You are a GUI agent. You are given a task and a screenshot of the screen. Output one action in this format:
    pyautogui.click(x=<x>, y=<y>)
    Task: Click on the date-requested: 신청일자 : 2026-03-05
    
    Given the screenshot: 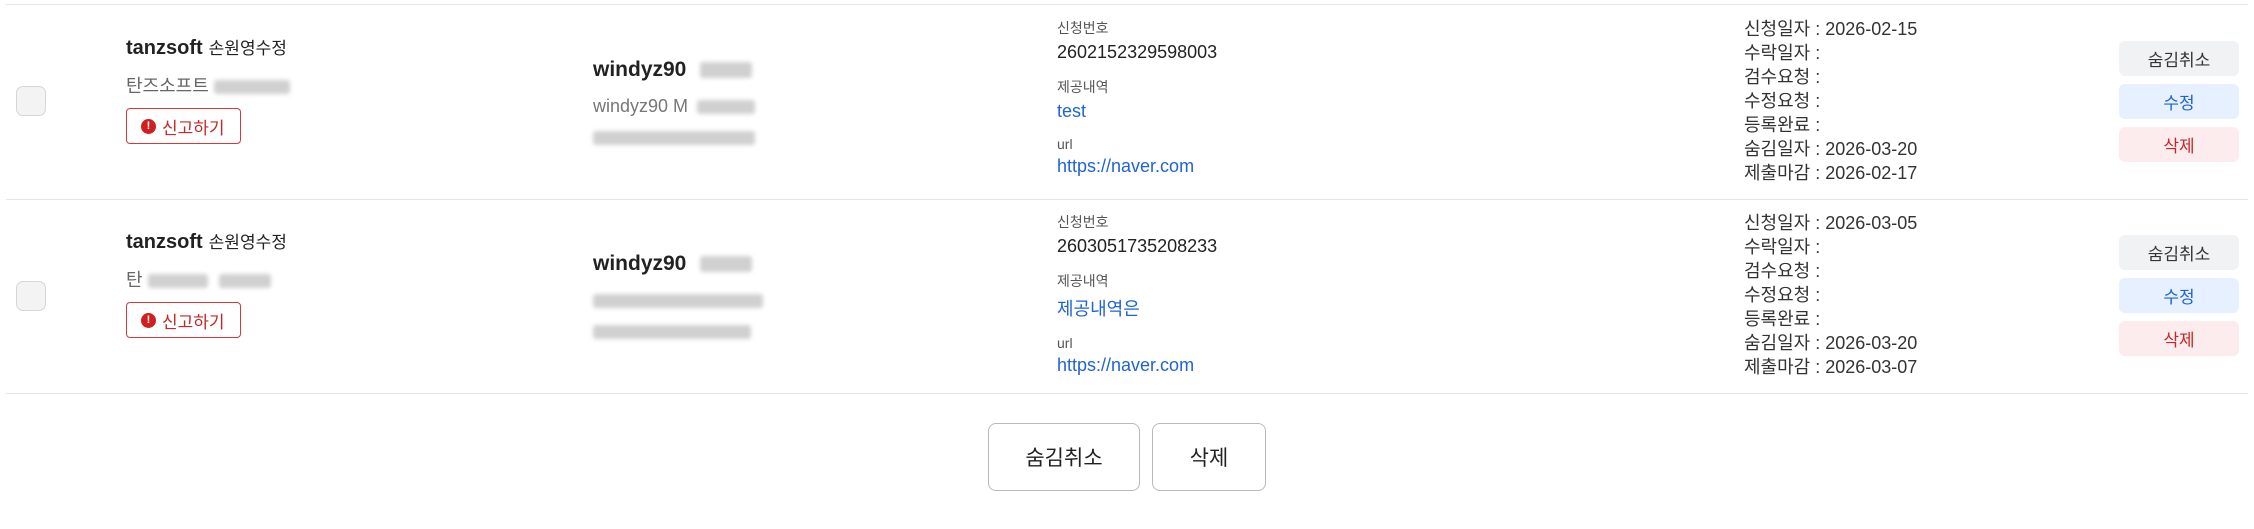 What is the action you would take?
    pyautogui.click(x=1831, y=223)
    